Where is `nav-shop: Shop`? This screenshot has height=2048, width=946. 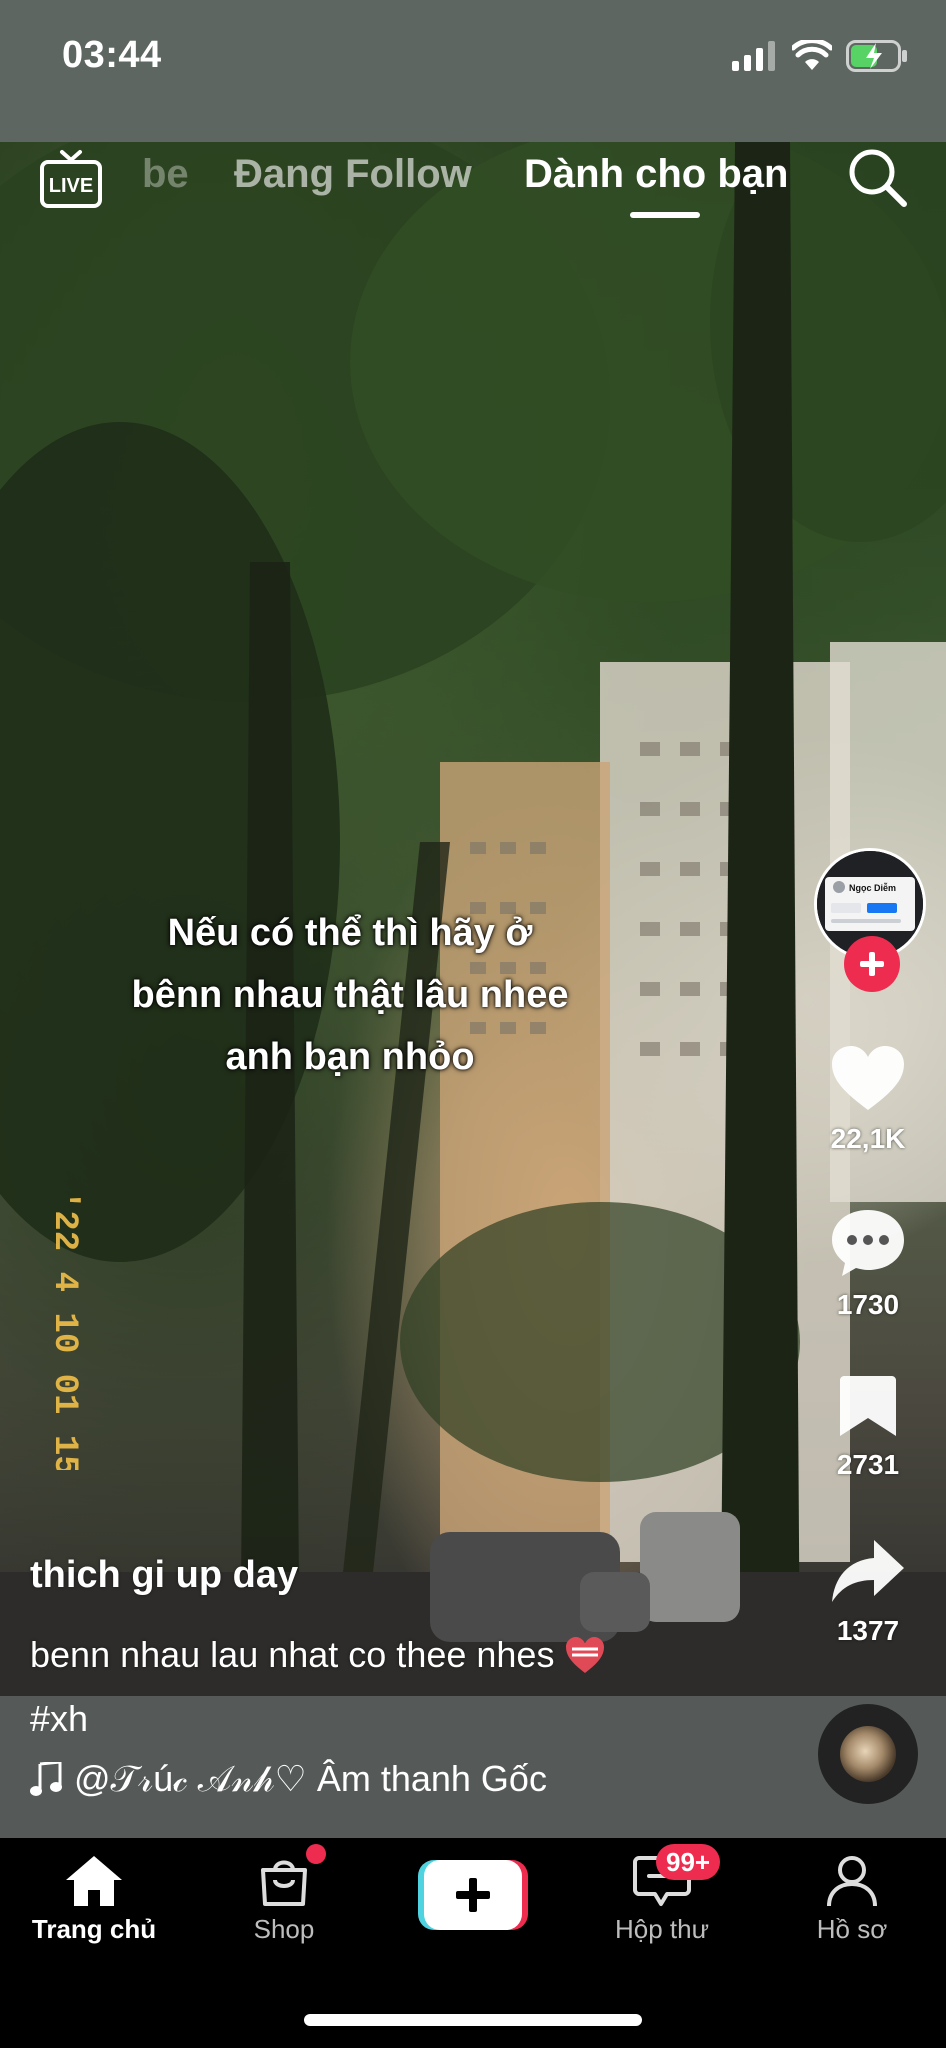 nav-shop: Shop is located at coordinates (284, 1899).